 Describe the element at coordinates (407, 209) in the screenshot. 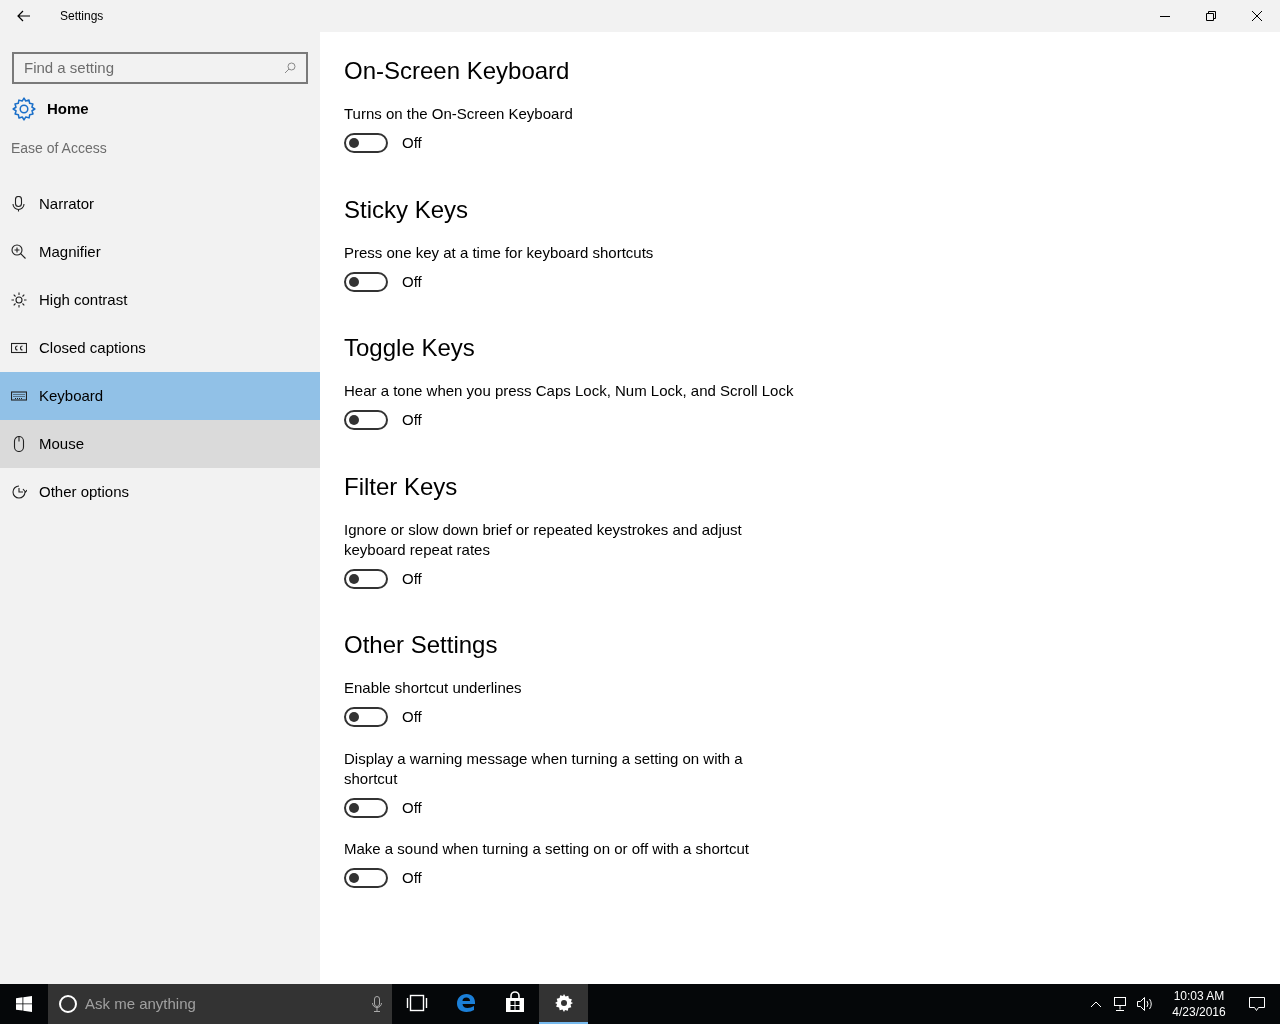

I see `section-heading: Sticky Keys` at that location.